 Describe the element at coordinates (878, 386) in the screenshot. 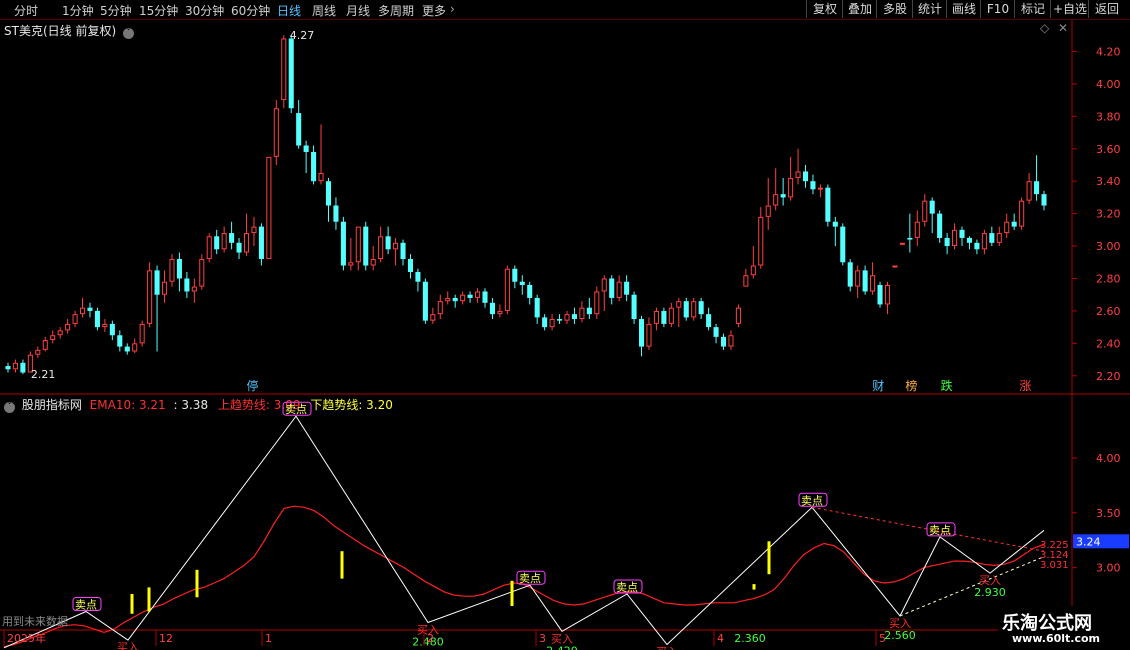

I see `event-marker: 财` at that location.